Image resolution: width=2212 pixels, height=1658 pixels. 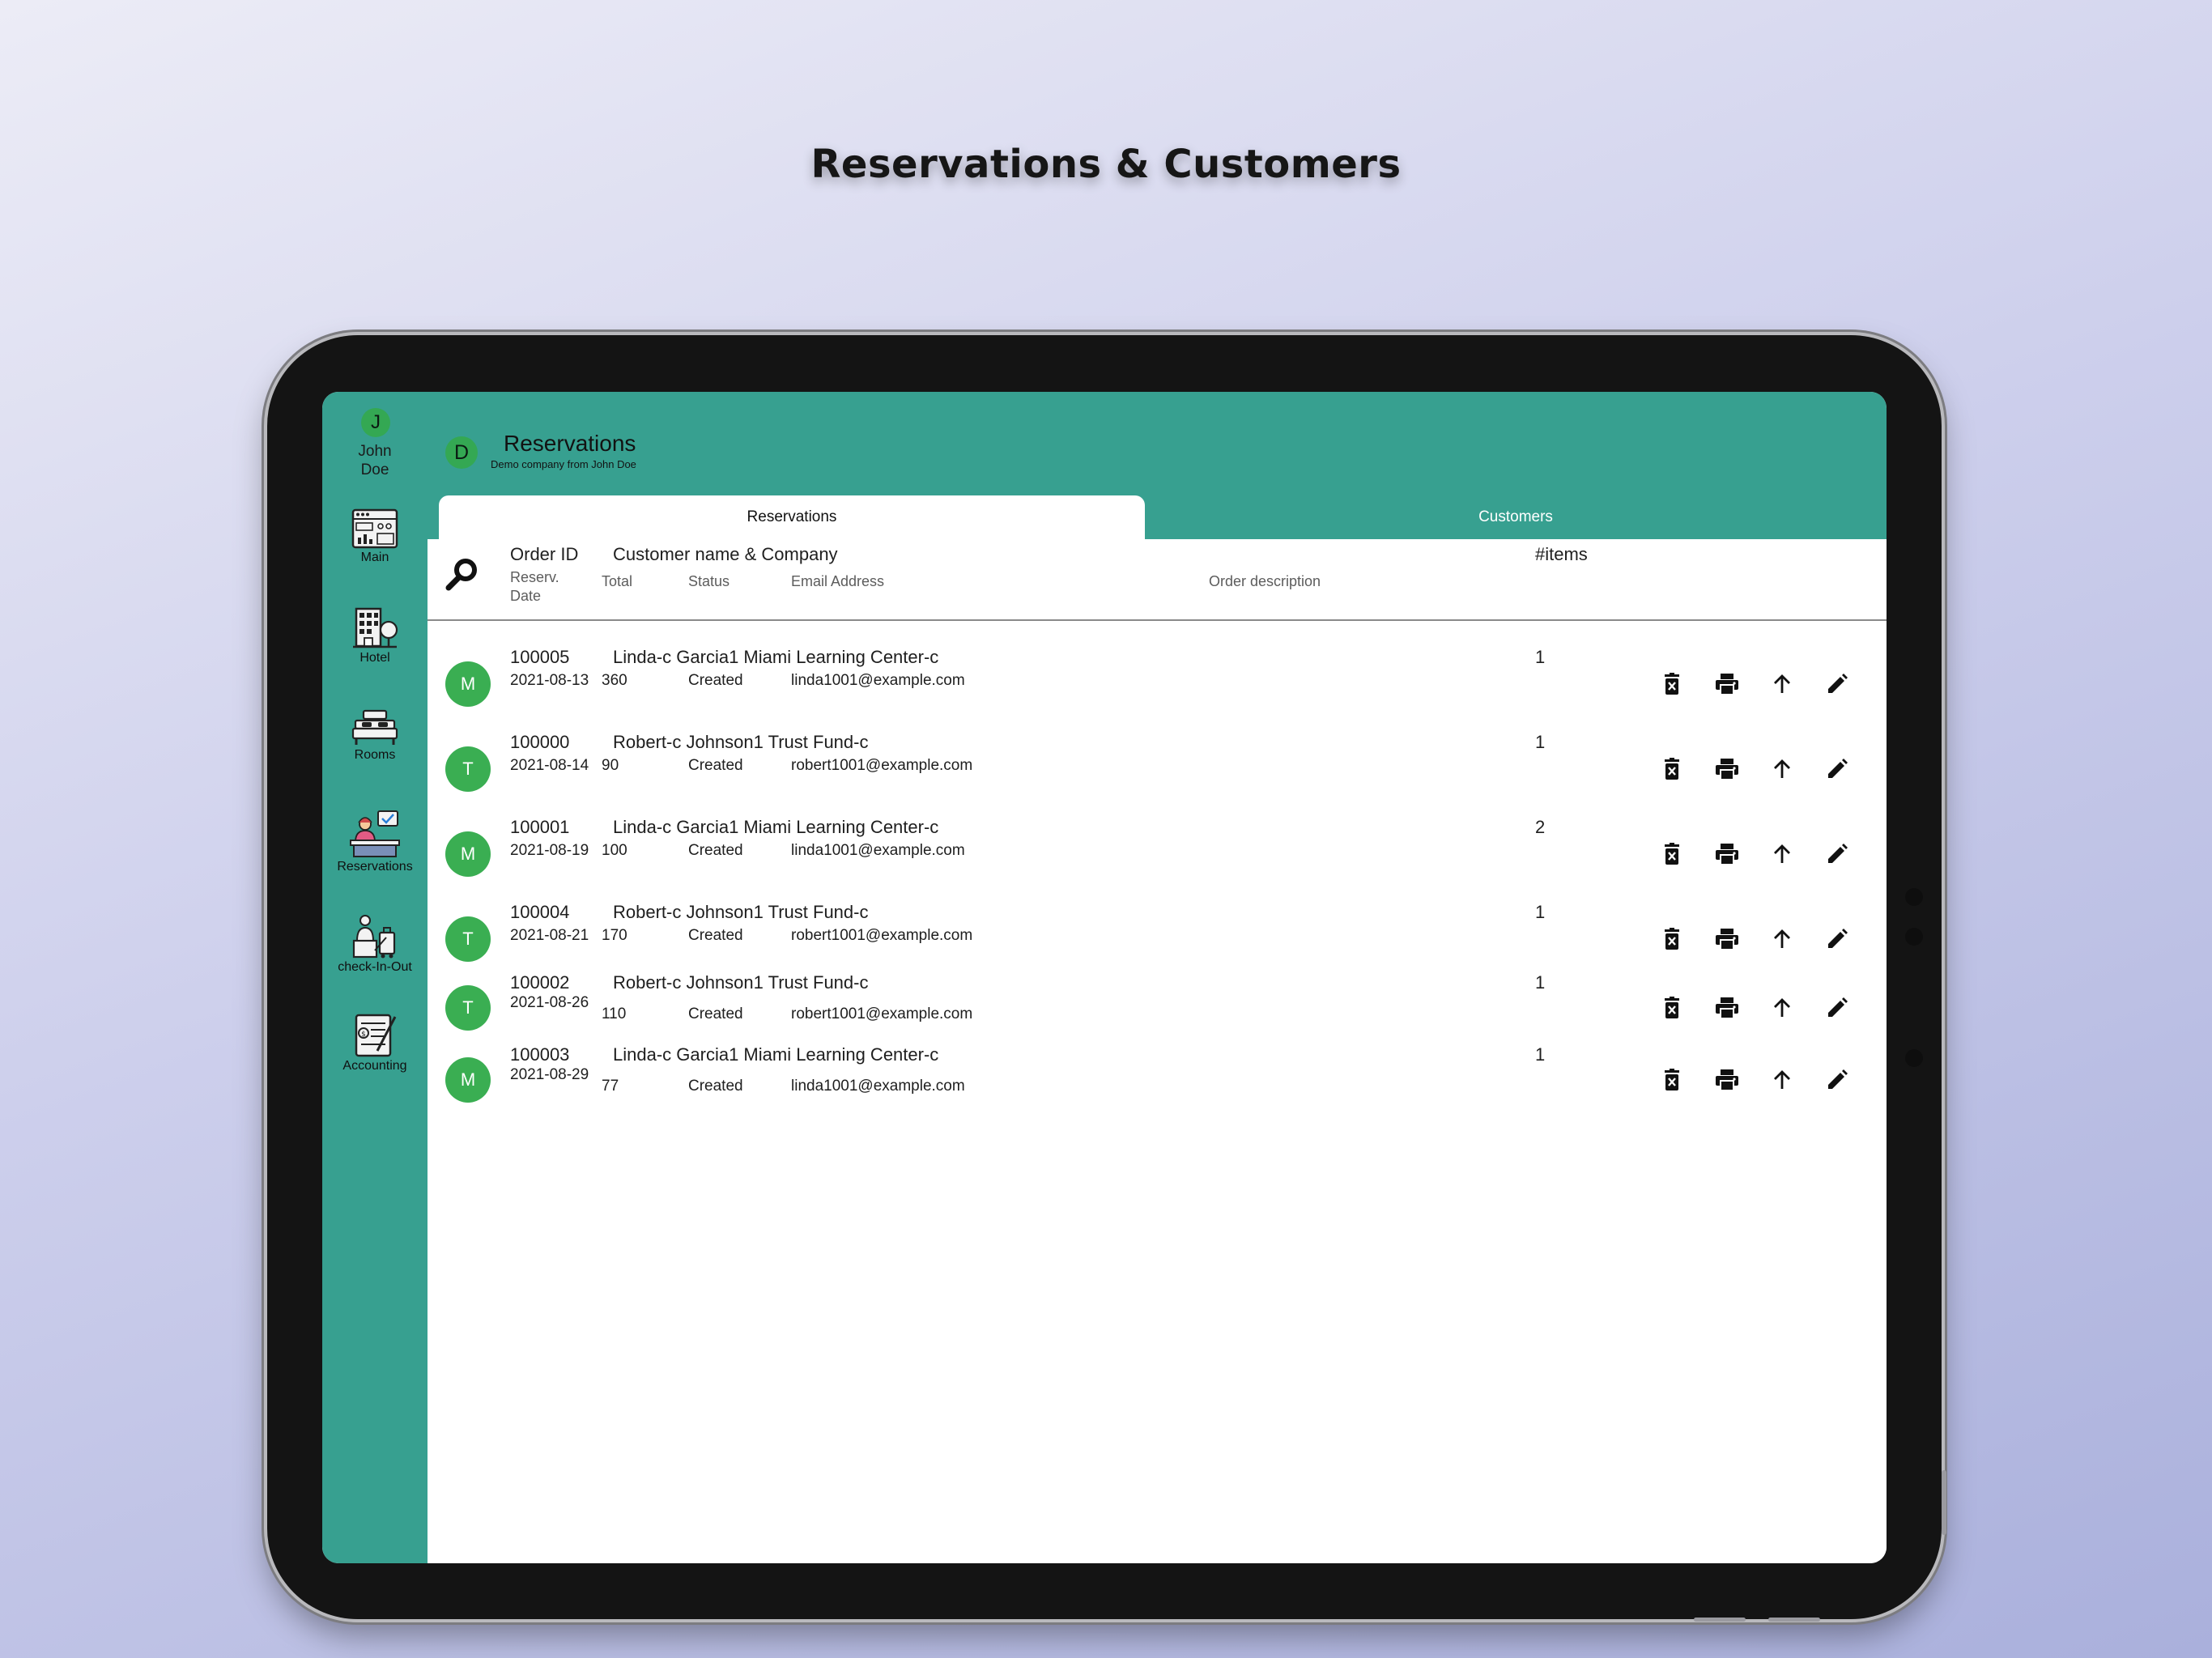 What do you see at coordinates (375, 1034) in the screenshot?
I see `ledger-icon: $` at bounding box center [375, 1034].